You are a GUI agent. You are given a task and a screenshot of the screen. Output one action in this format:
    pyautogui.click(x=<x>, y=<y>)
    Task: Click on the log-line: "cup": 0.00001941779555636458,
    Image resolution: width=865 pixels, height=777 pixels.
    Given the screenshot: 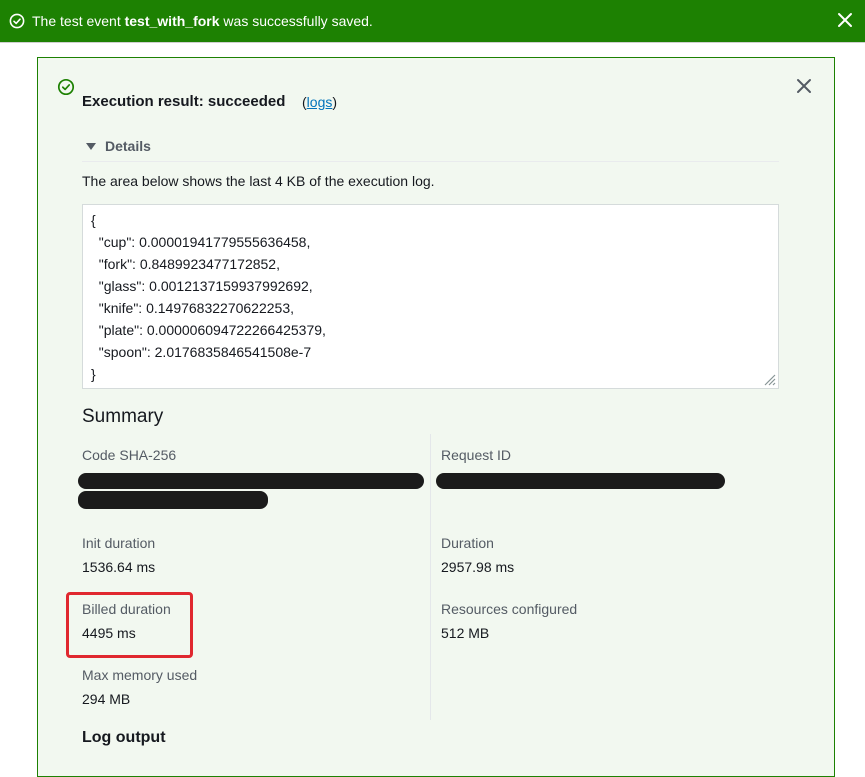 What is the action you would take?
    pyautogui.click(x=201, y=242)
    